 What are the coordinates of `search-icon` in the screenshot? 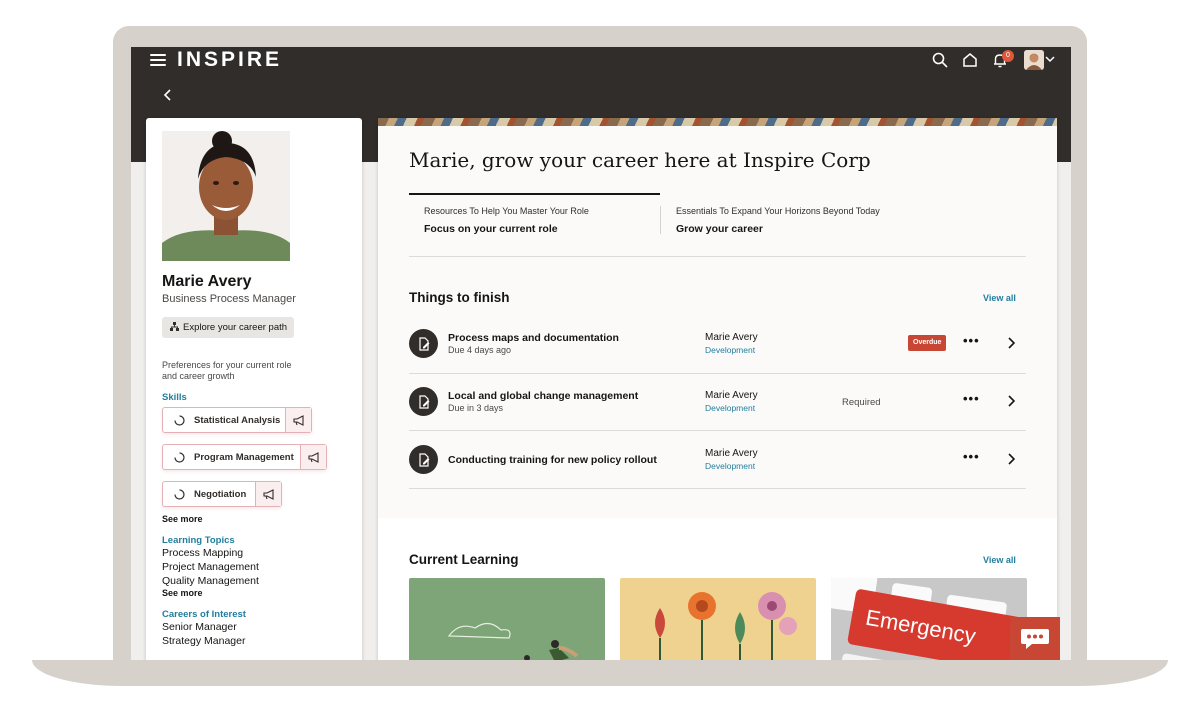 It's located at (940, 60).